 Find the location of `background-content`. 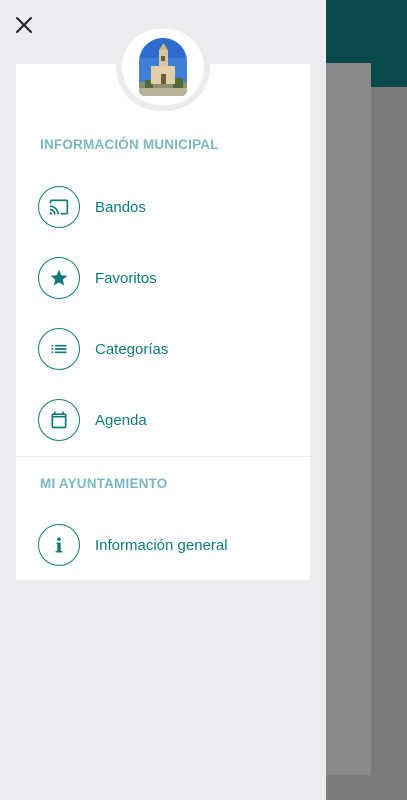

background-content is located at coordinates (389, 443).